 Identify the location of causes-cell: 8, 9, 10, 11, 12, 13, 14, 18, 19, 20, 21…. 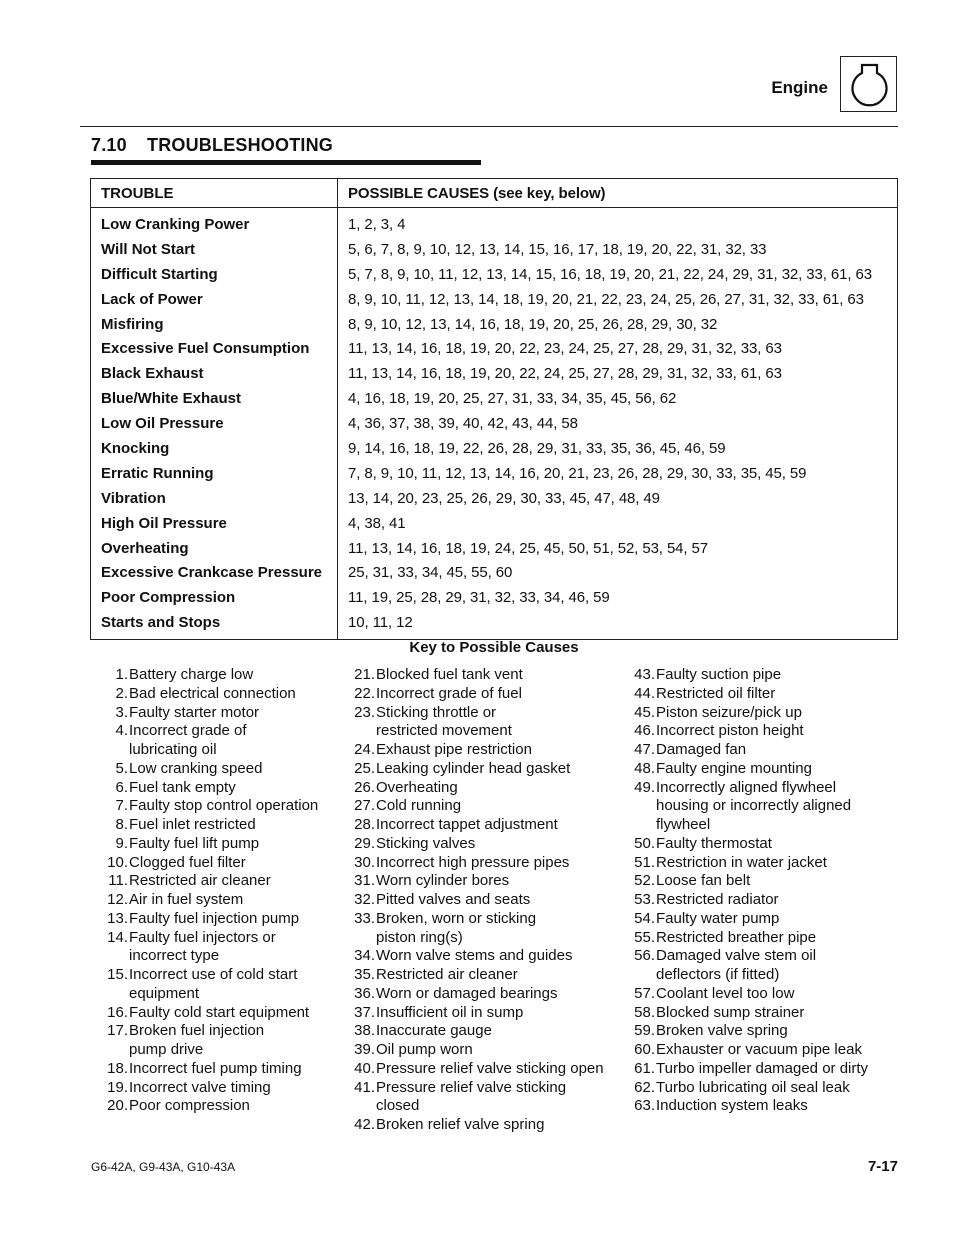
(606, 299).